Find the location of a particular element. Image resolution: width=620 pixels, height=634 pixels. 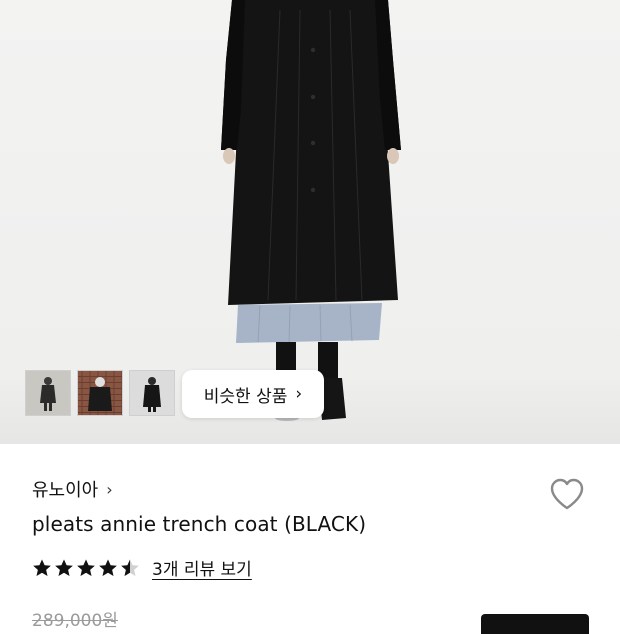

thumbnail-strip is located at coordinates (100, 393).